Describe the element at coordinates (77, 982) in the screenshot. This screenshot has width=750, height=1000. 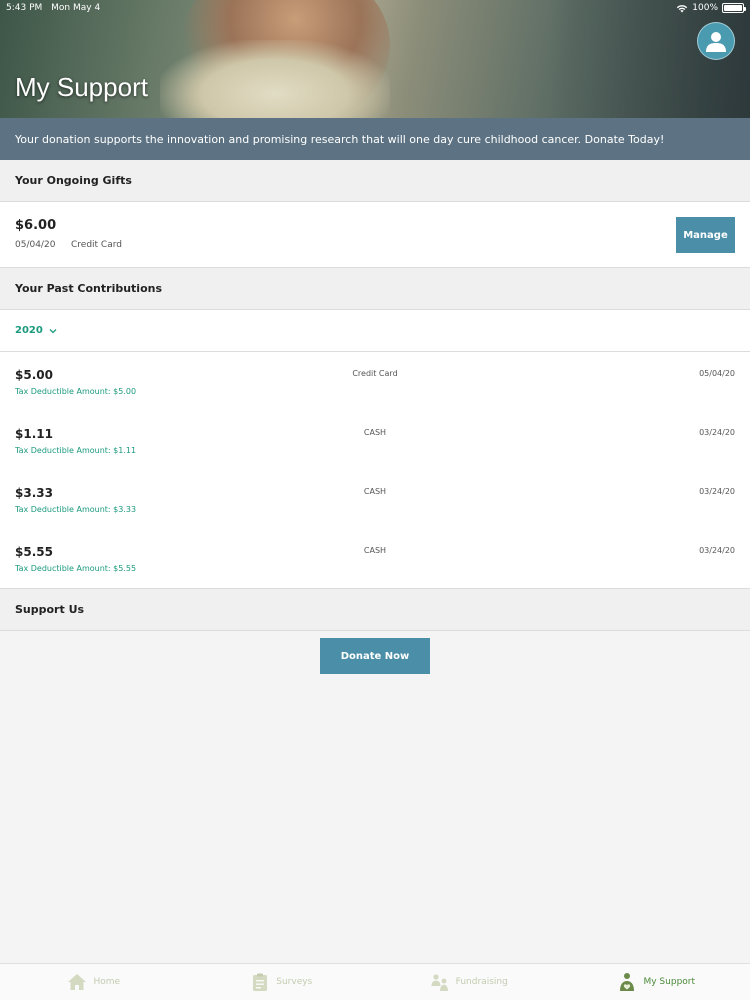
I see `home-icon` at that location.